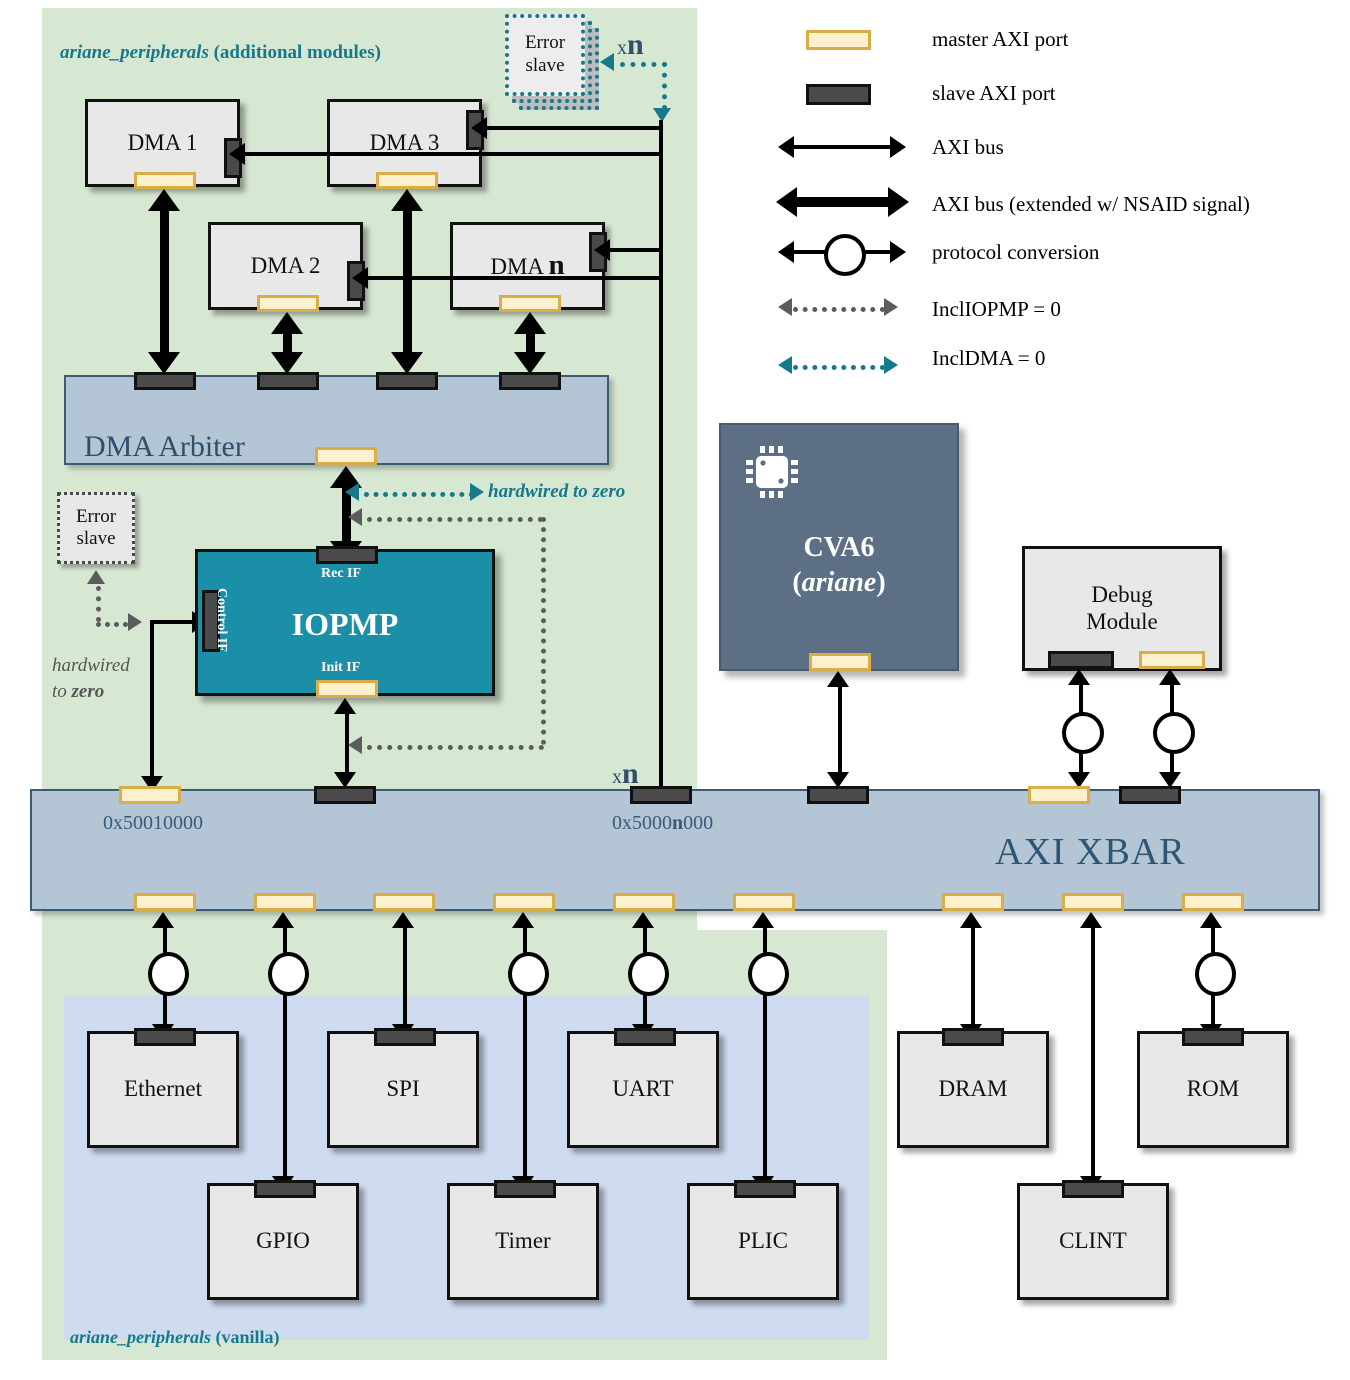  Describe the element at coordinates (530, 303) in the screenshot. I see `dma-n-master-port` at that location.